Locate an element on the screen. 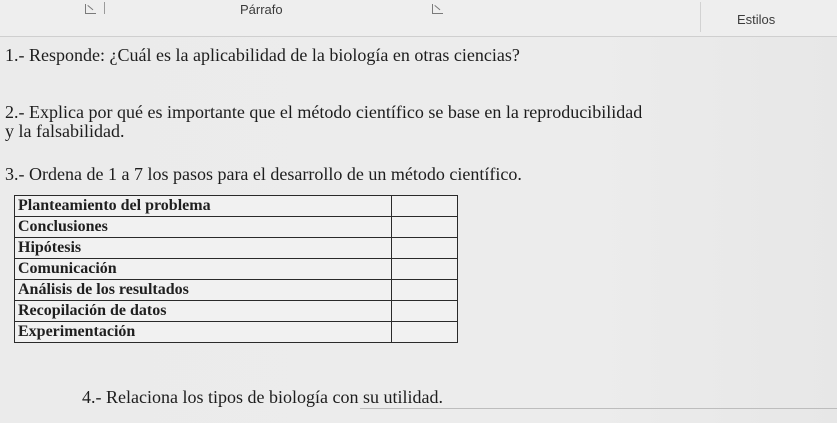 The image size is (837, 423). step-label: Análisis de los resultados is located at coordinates (203, 290).